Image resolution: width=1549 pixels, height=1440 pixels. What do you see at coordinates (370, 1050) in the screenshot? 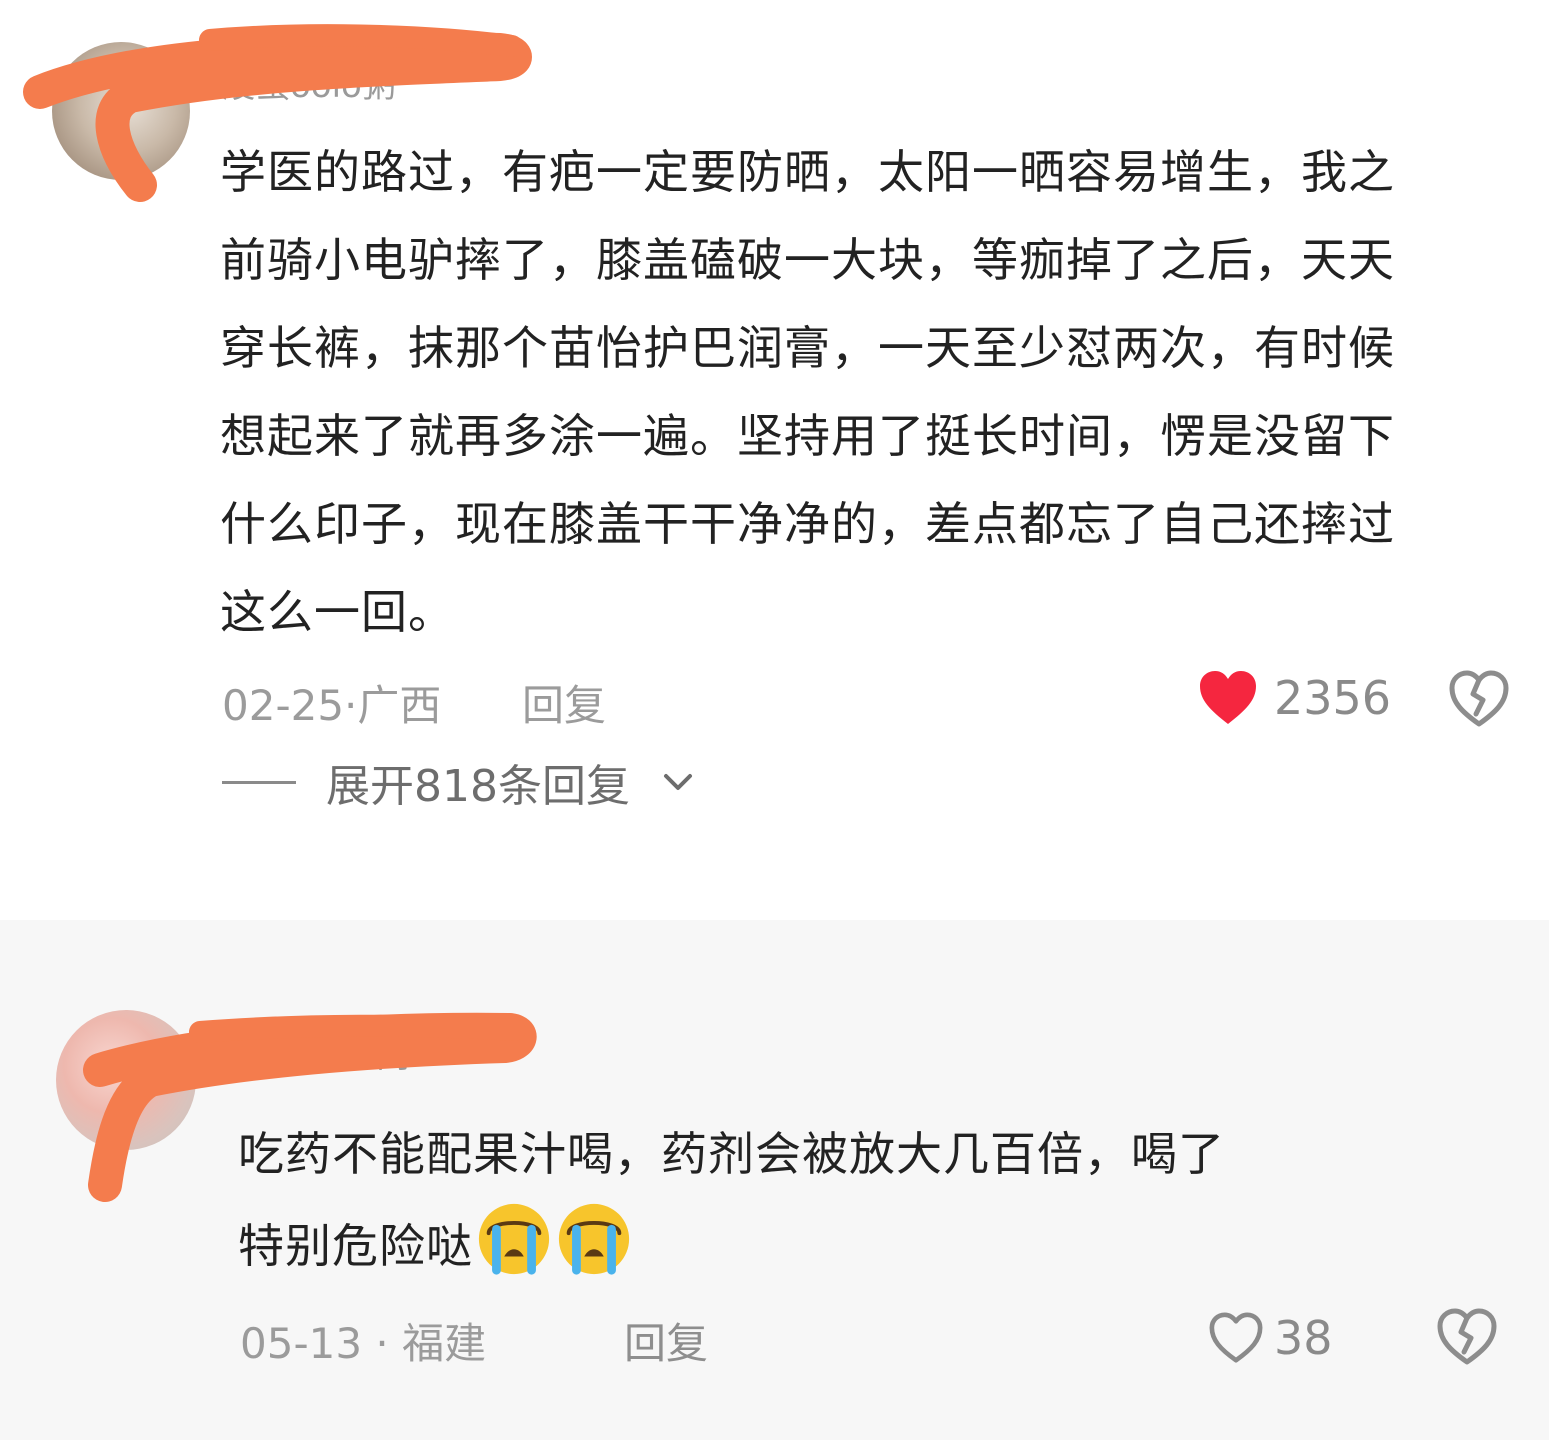
I see `username: 是熊不是肉` at bounding box center [370, 1050].